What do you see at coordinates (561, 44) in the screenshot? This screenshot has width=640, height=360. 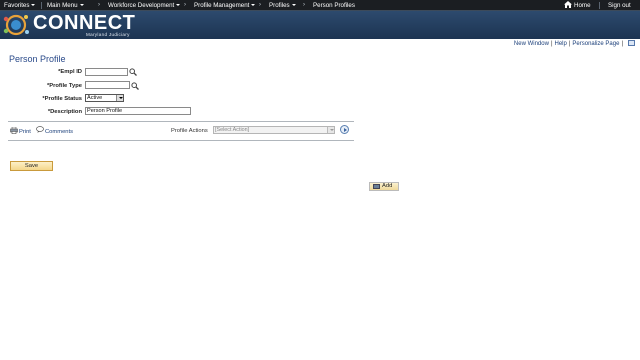 I see `help-link: Help` at bounding box center [561, 44].